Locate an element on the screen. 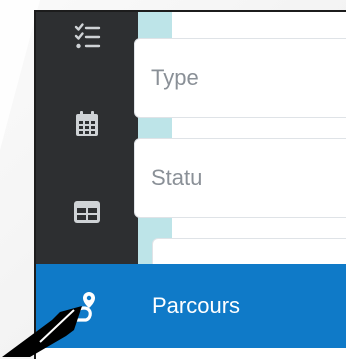  type-field-placeholder: Type is located at coordinates (175, 77).